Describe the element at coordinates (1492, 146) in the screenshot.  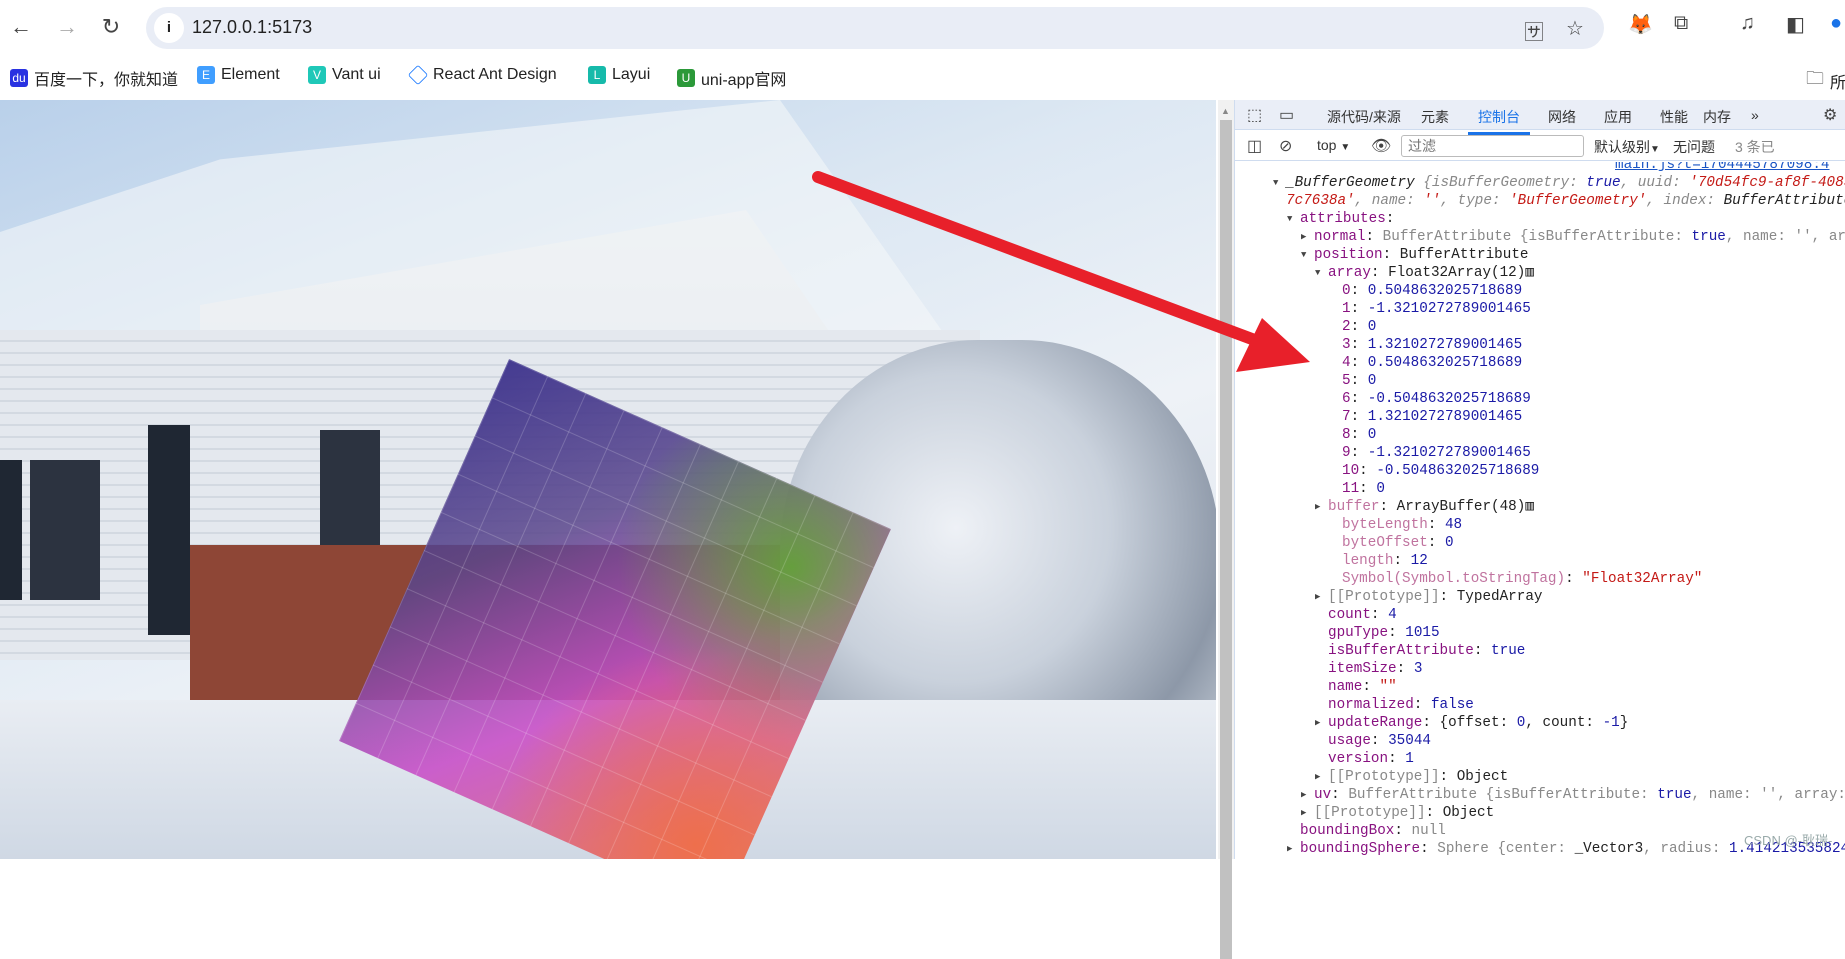
I see `filter-input` at that location.